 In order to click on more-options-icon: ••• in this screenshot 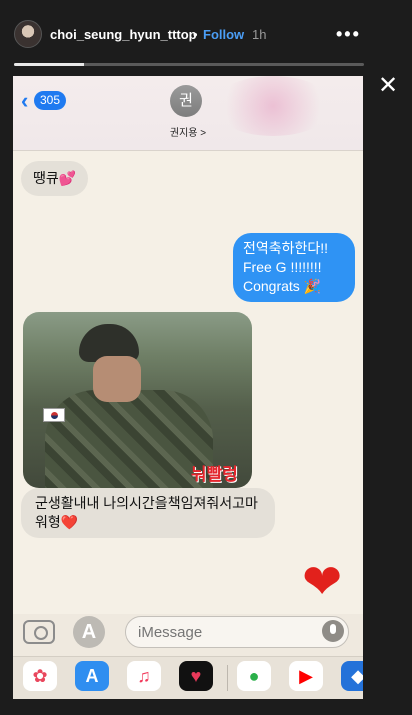, I will do `click(348, 34)`.